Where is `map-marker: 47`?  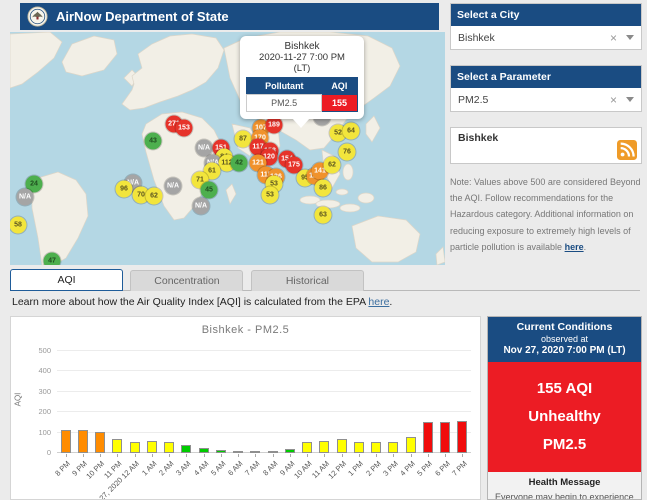 map-marker: 47 is located at coordinates (52, 258).